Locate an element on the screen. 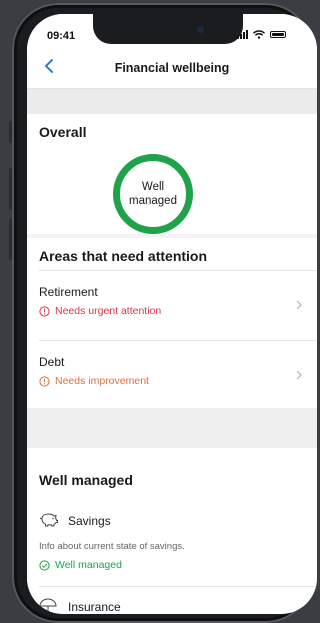 The image size is (320, 623). page-title: Financial wellbeing is located at coordinates (172, 68).